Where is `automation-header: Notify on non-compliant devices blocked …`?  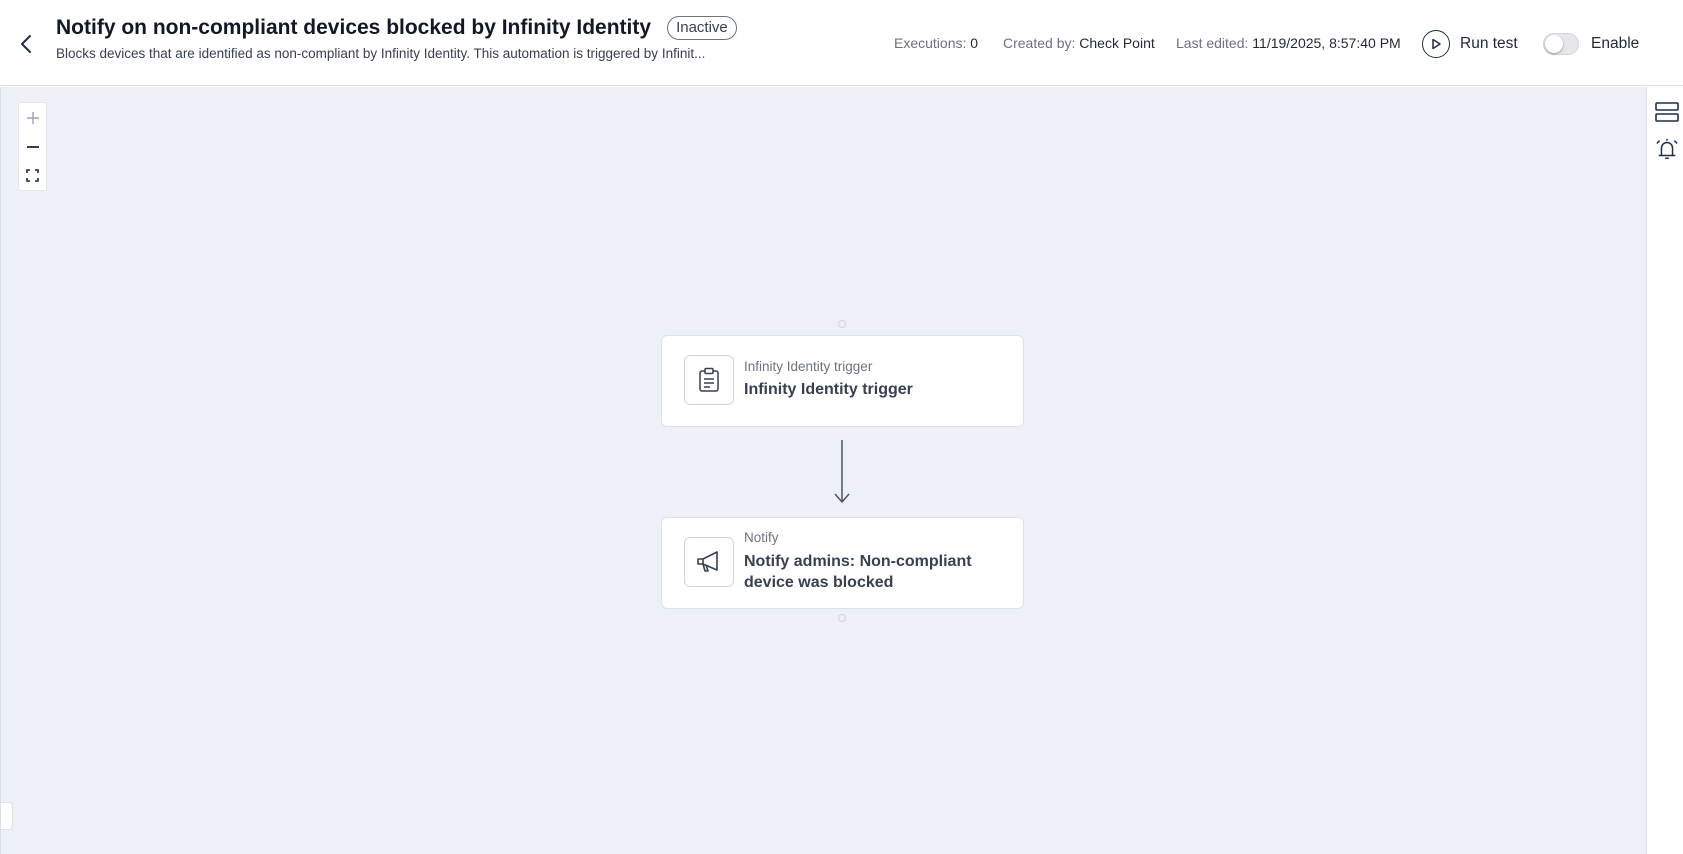 automation-header: Notify on non-compliant devices blocked … is located at coordinates (841, 43).